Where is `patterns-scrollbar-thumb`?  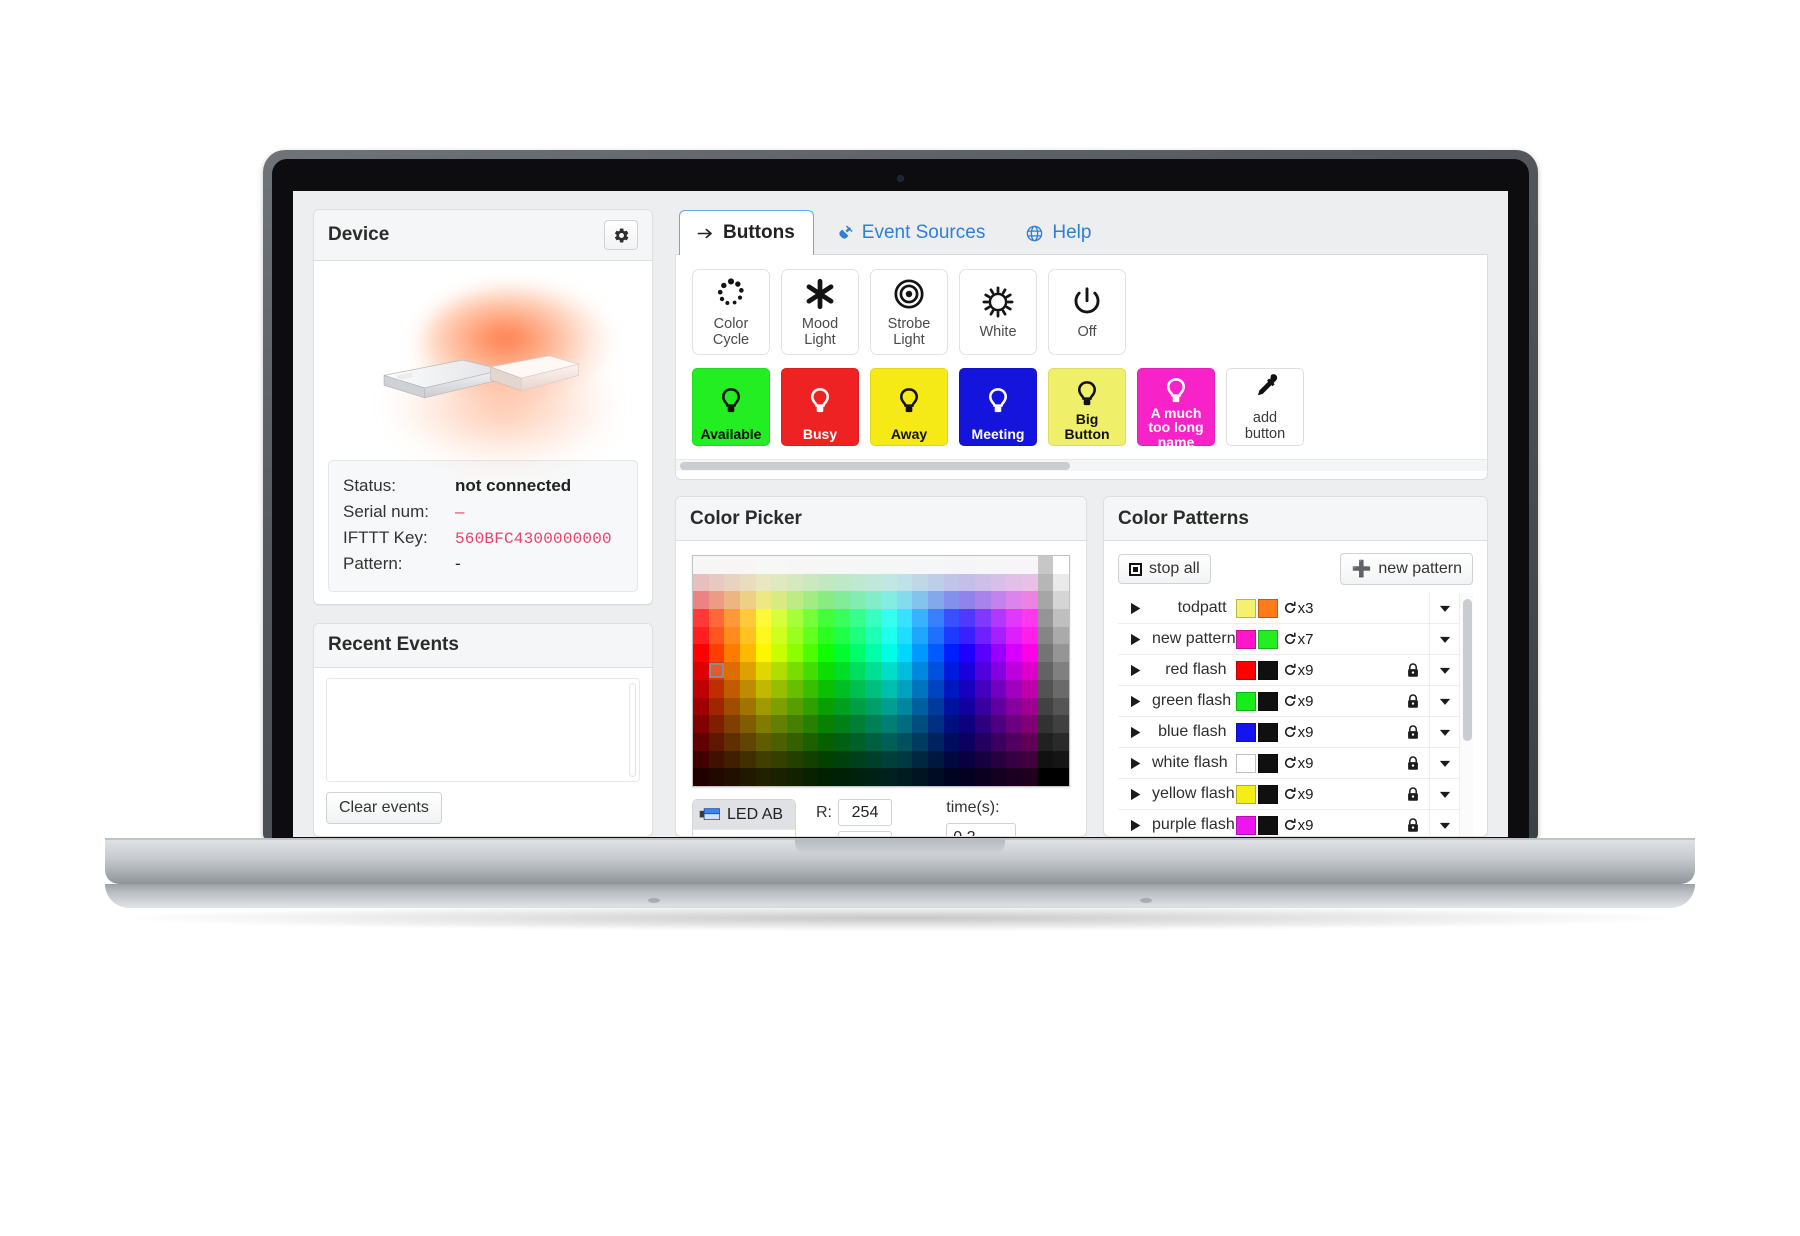 patterns-scrollbar-thumb is located at coordinates (1467, 670).